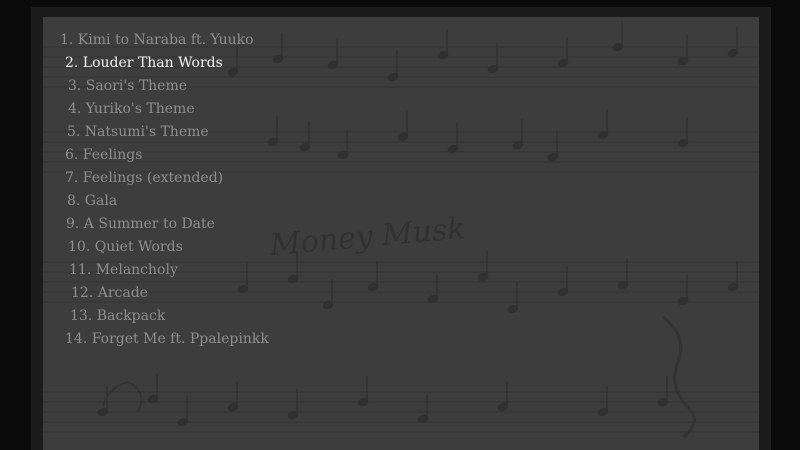 Image resolution: width=800 pixels, height=450 pixels. What do you see at coordinates (127, 86) in the screenshot?
I see `track-item: 3. Saori's Theme` at bounding box center [127, 86].